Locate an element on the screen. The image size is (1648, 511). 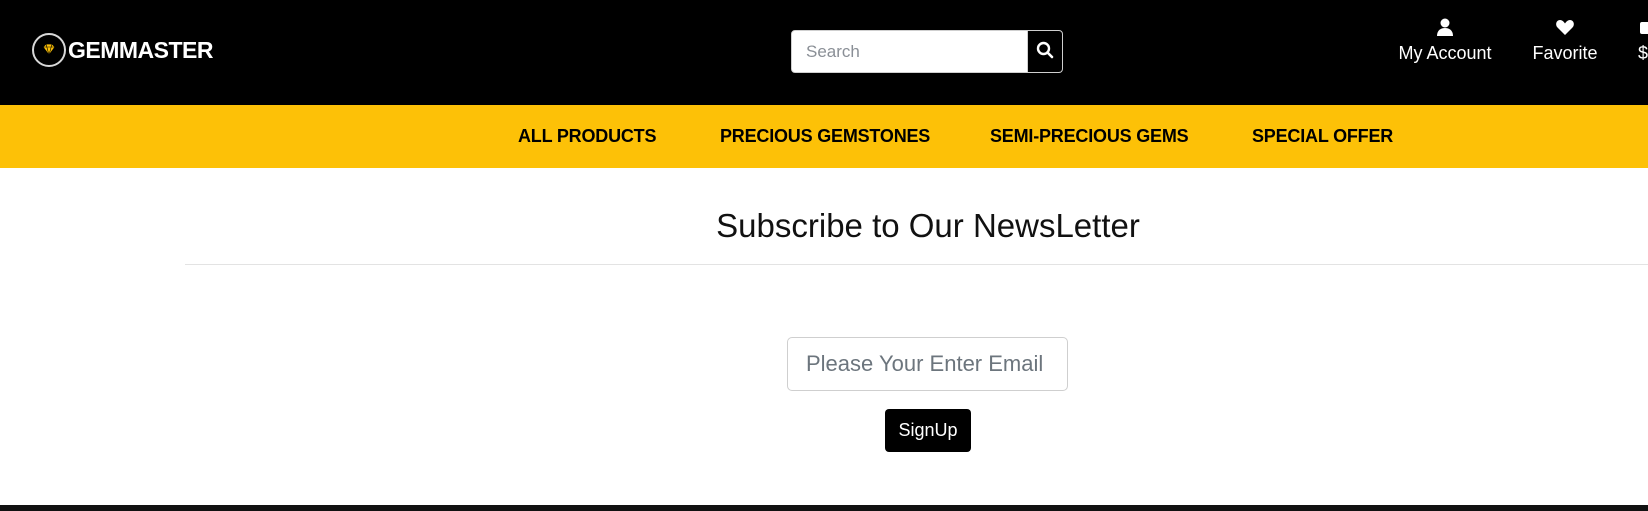
search-bar is located at coordinates (927, 51).